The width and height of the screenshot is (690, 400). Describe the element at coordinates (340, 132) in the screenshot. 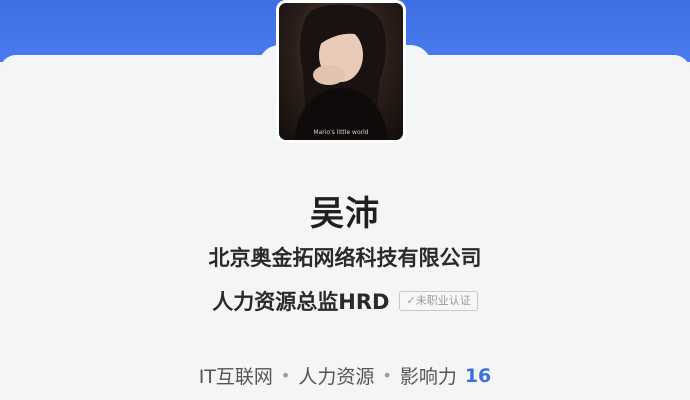

I see `avatar-caption: Mario's little world` at that location.